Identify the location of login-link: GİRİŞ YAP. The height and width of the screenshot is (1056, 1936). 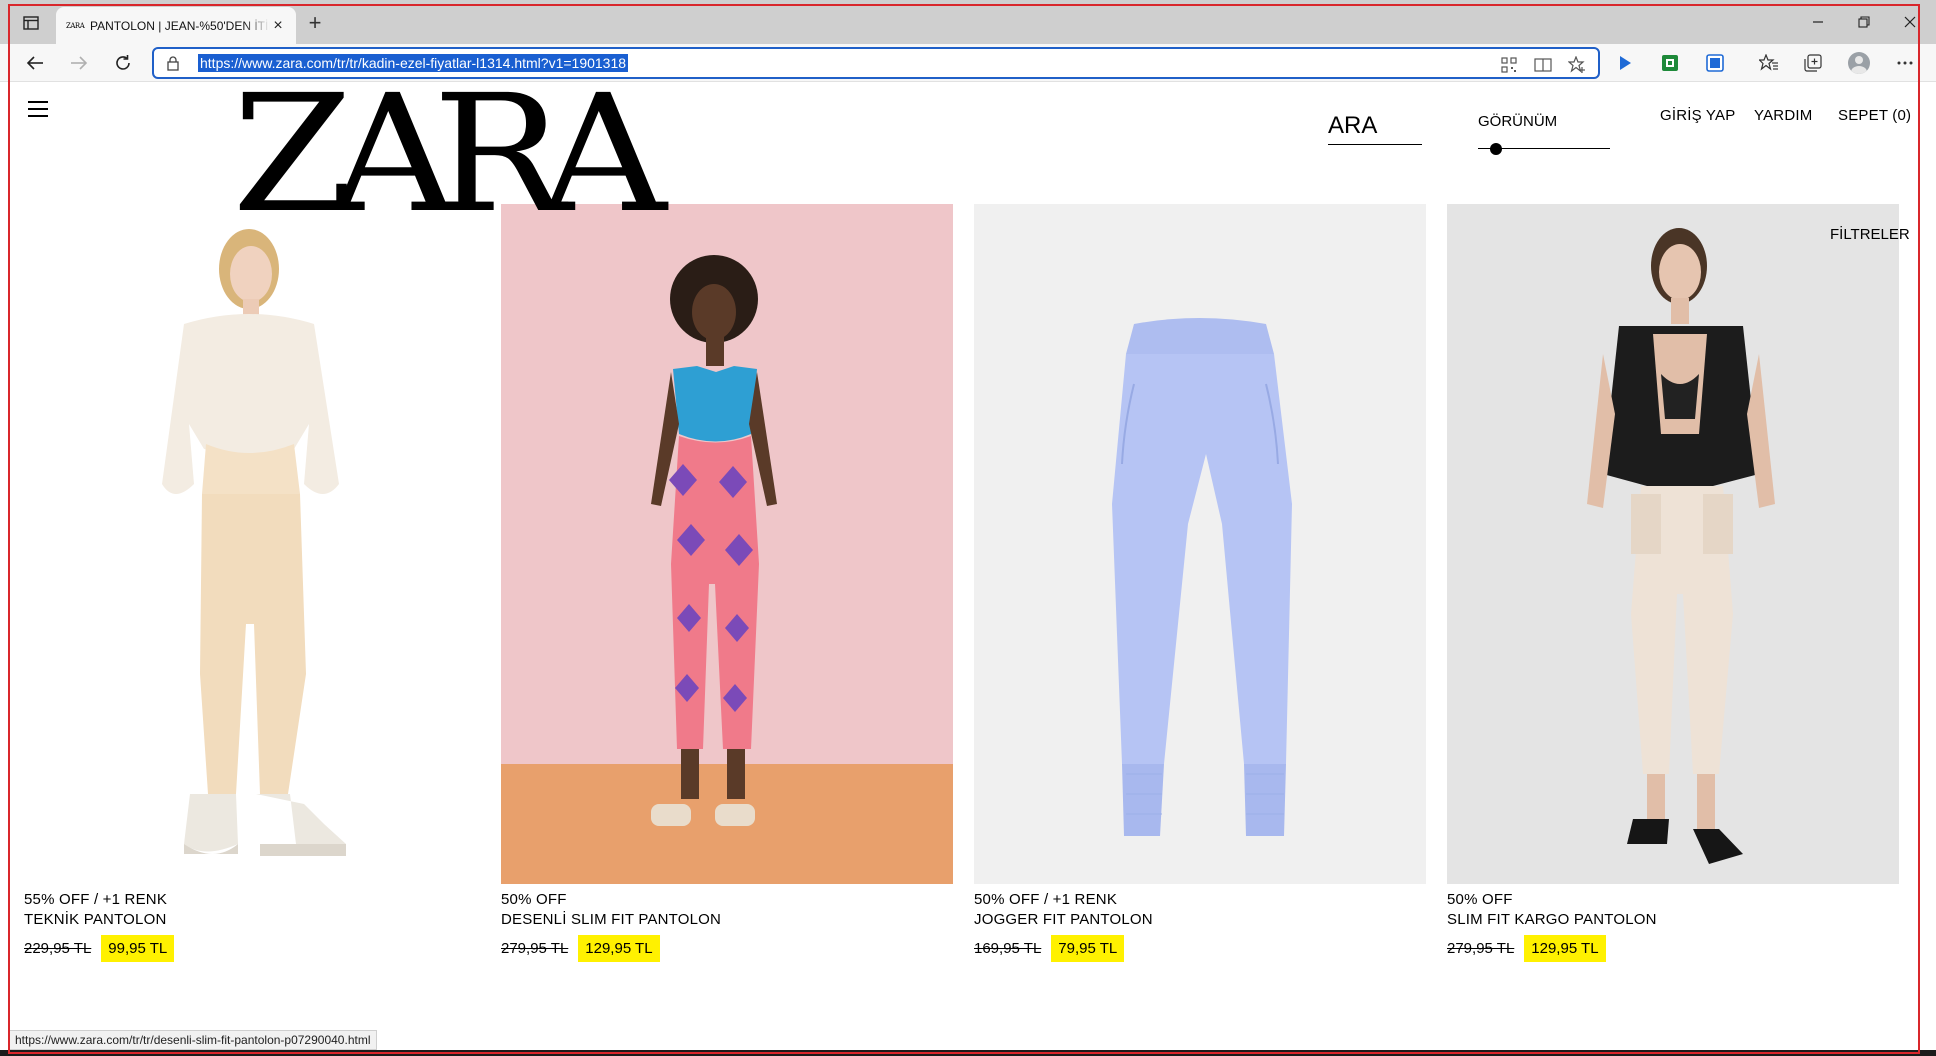
(1697, 115).